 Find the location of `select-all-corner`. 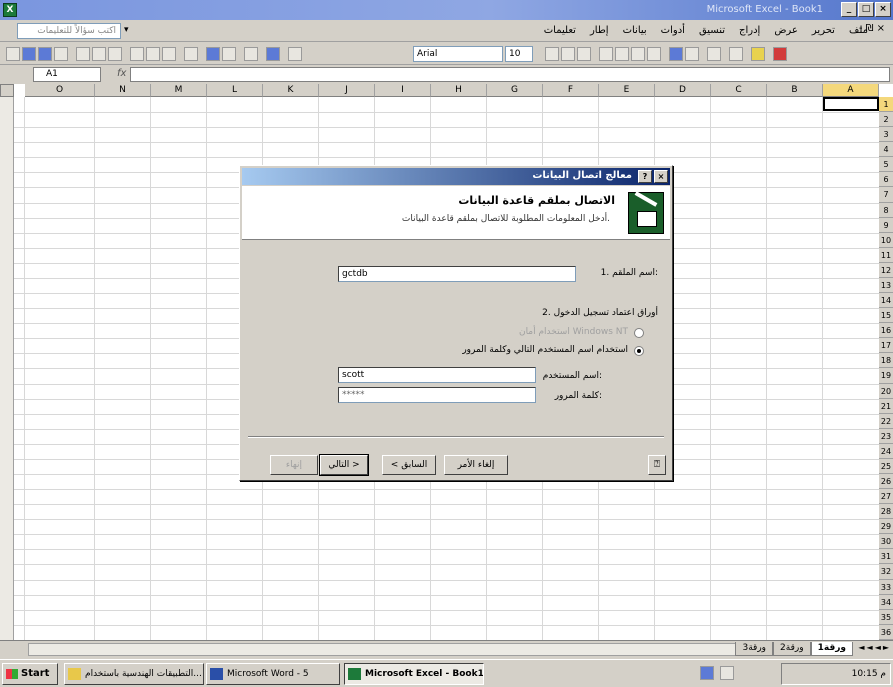

select-all-corner is located at coordinates (7, 90).